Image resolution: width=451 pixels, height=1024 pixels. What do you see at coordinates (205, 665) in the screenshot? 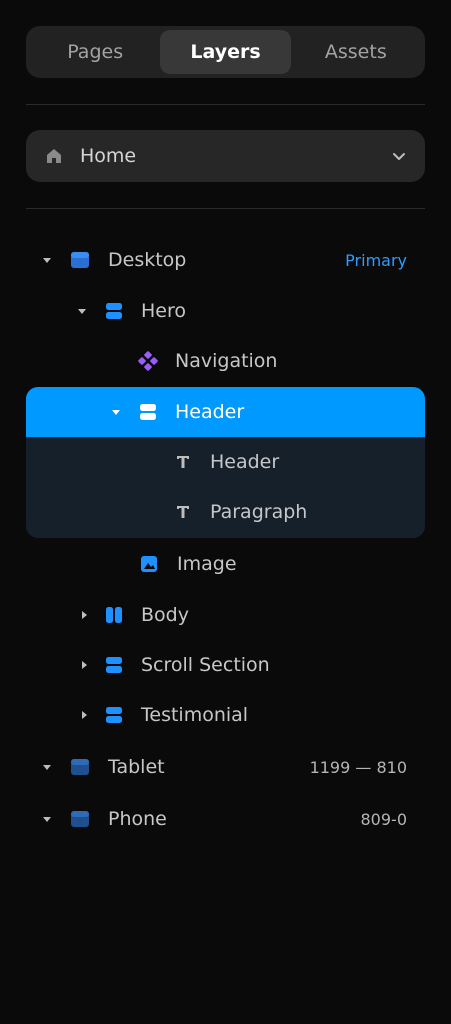
I see `layer-label: Scroll Section` at bounding box center [205, 665].